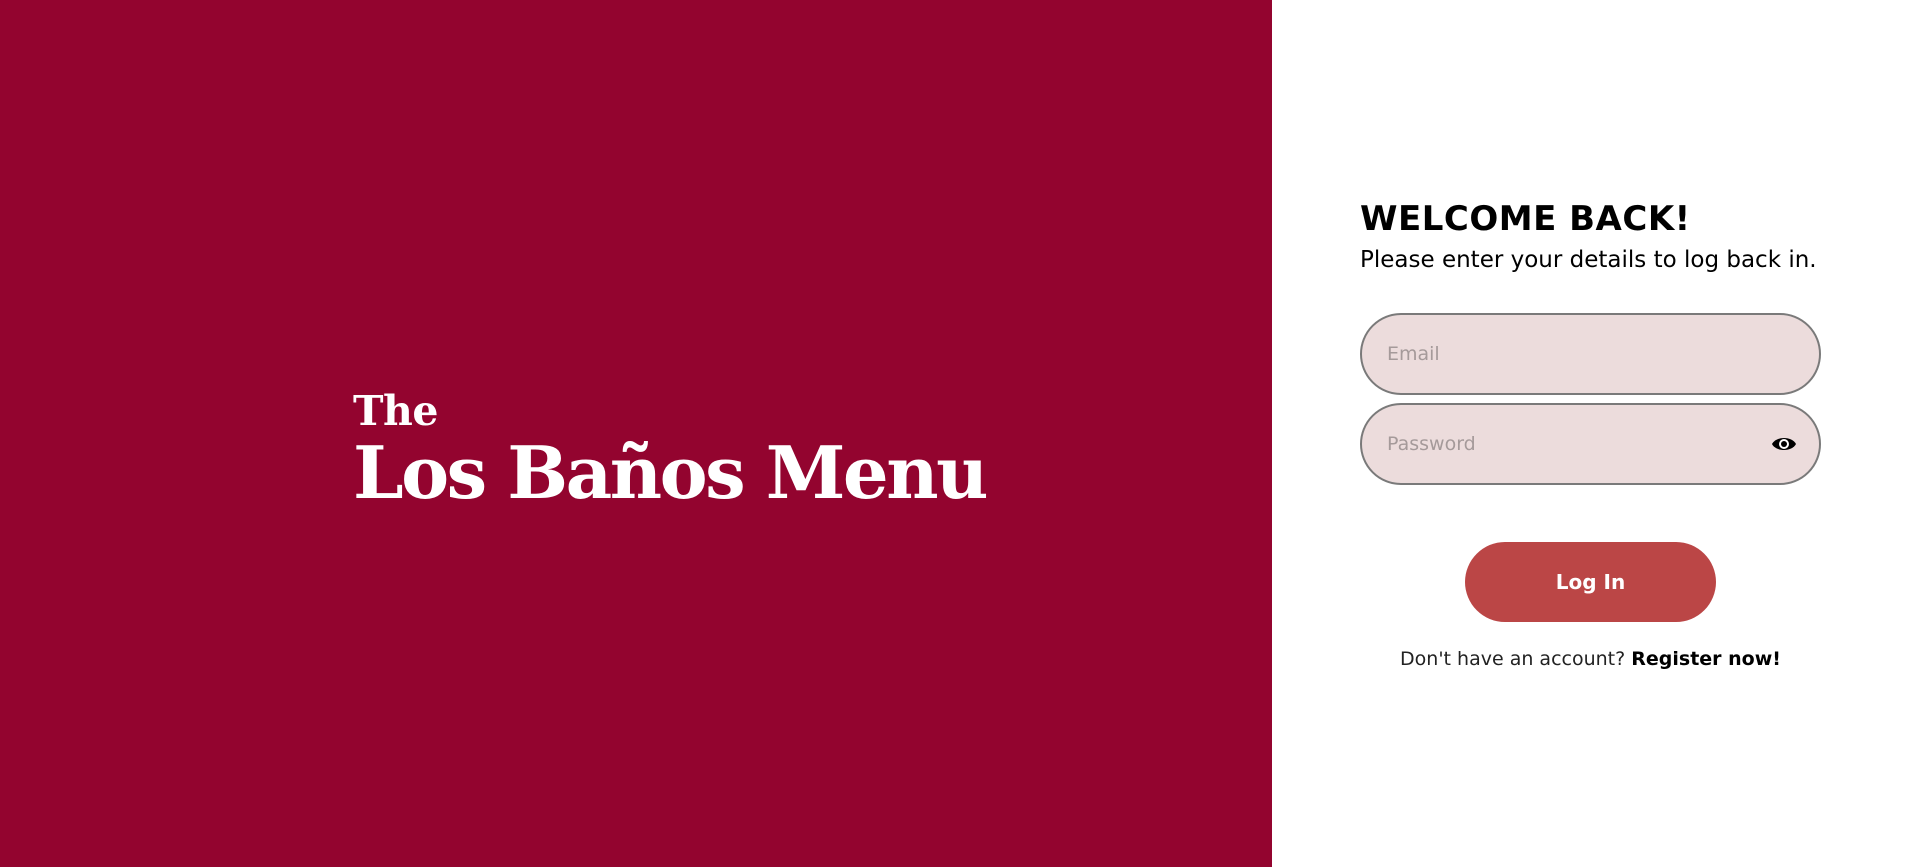 Image resolution: width=1906 pixels, height=867 pixels. I want to click on email-field, so click(1590, 354).